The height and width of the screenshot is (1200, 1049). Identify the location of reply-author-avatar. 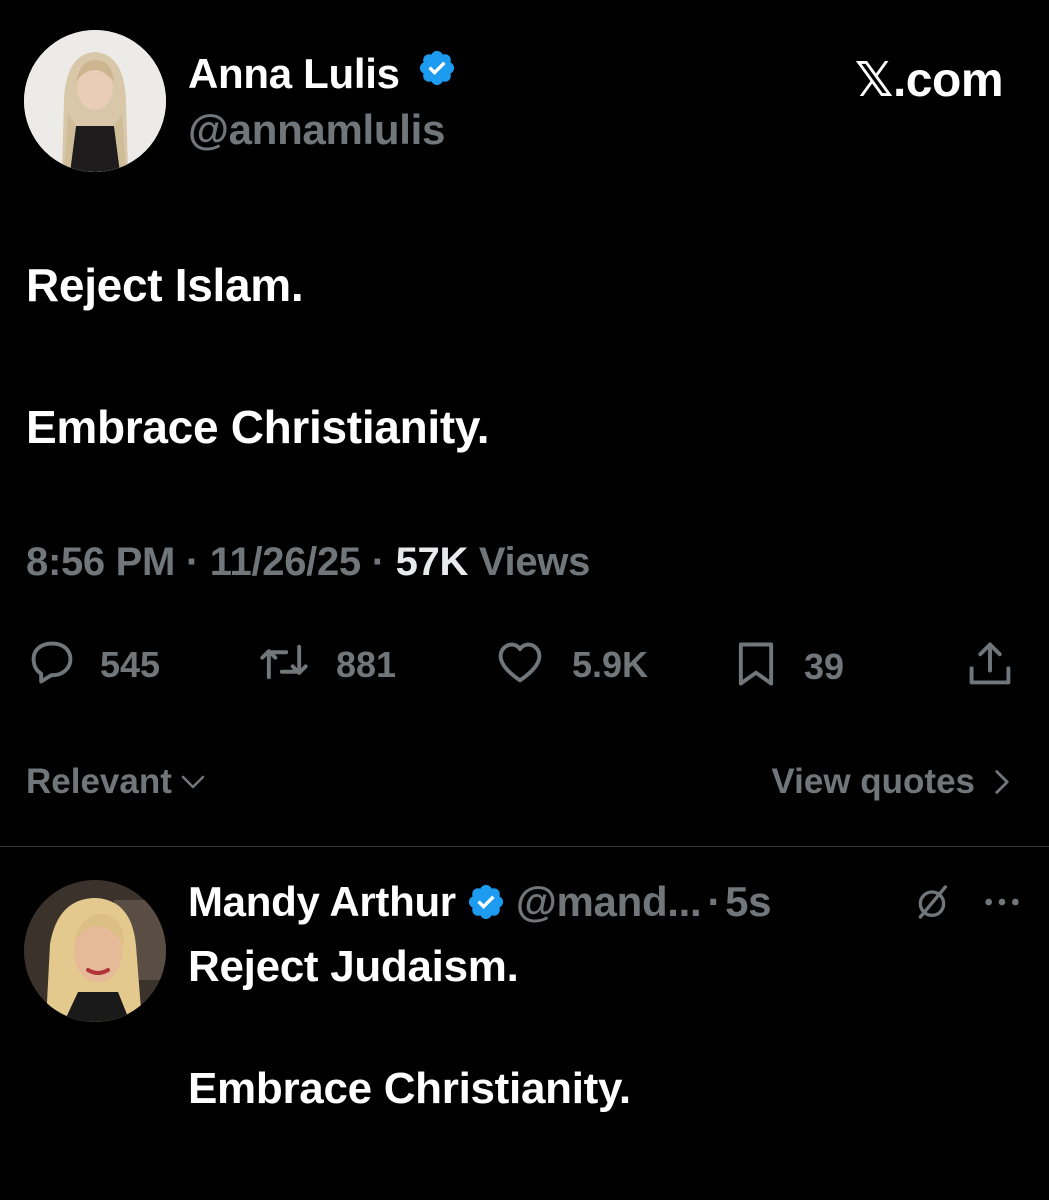
(95, 951).